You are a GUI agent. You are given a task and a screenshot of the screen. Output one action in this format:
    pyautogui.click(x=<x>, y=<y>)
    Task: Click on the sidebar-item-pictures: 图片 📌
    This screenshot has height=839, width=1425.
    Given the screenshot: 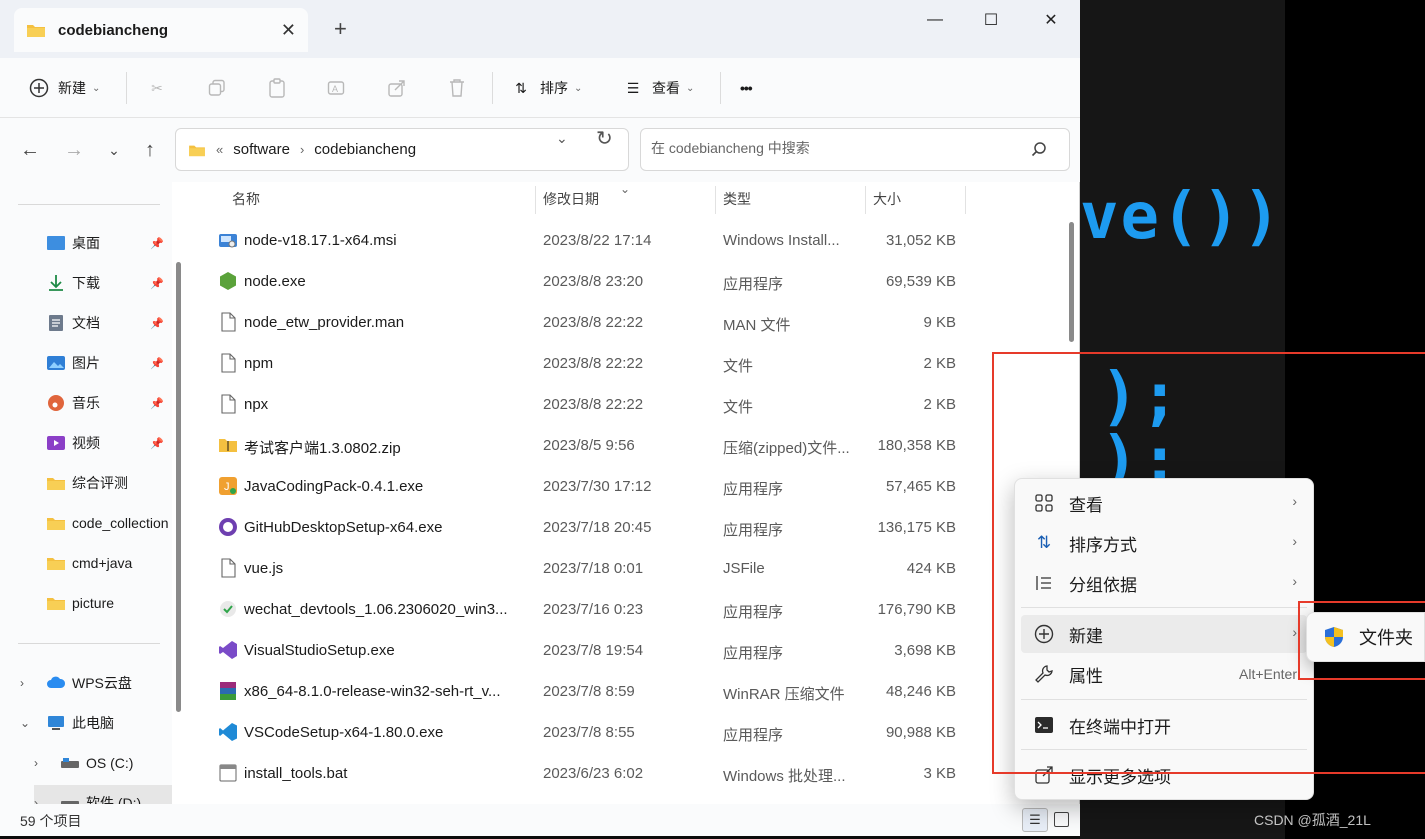 What is the action you would take?
    pyautogui.click(x=94, y=363)
    